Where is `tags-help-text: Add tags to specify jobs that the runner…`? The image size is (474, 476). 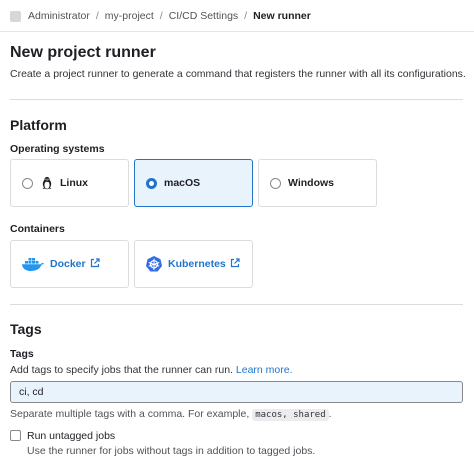
tags-help-text: Add tags to specify jobs that the runner… is located at coordinates (151, 370).